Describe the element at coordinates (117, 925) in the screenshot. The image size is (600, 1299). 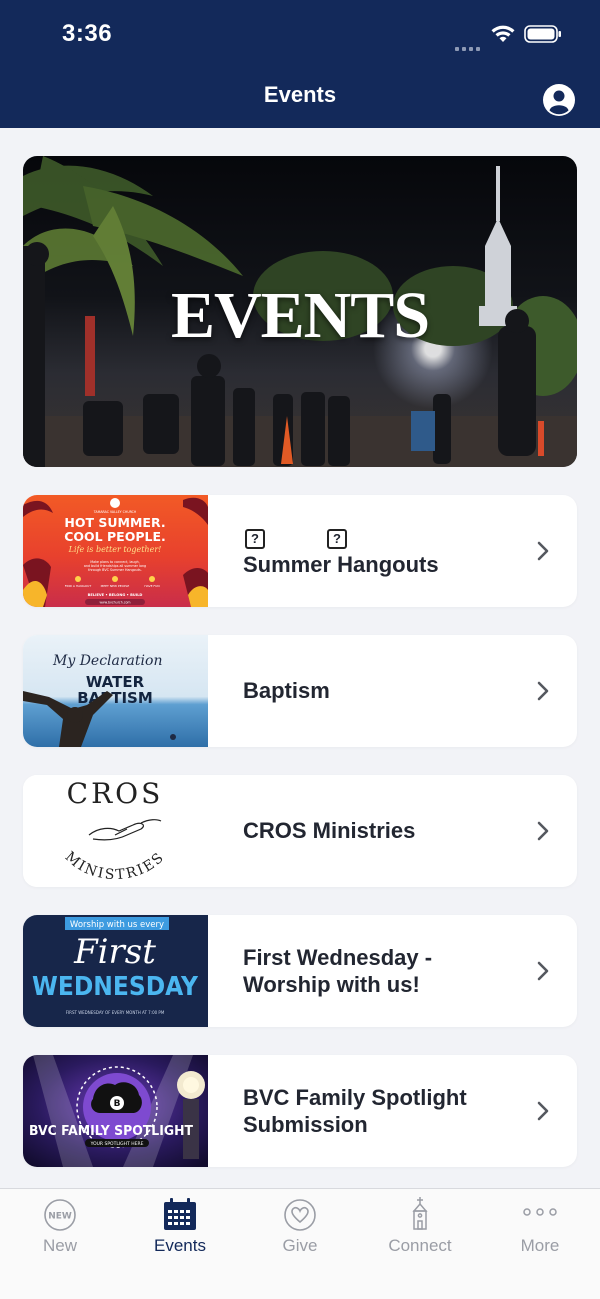
I see `thumb-banner: Worship with us every` at that location.